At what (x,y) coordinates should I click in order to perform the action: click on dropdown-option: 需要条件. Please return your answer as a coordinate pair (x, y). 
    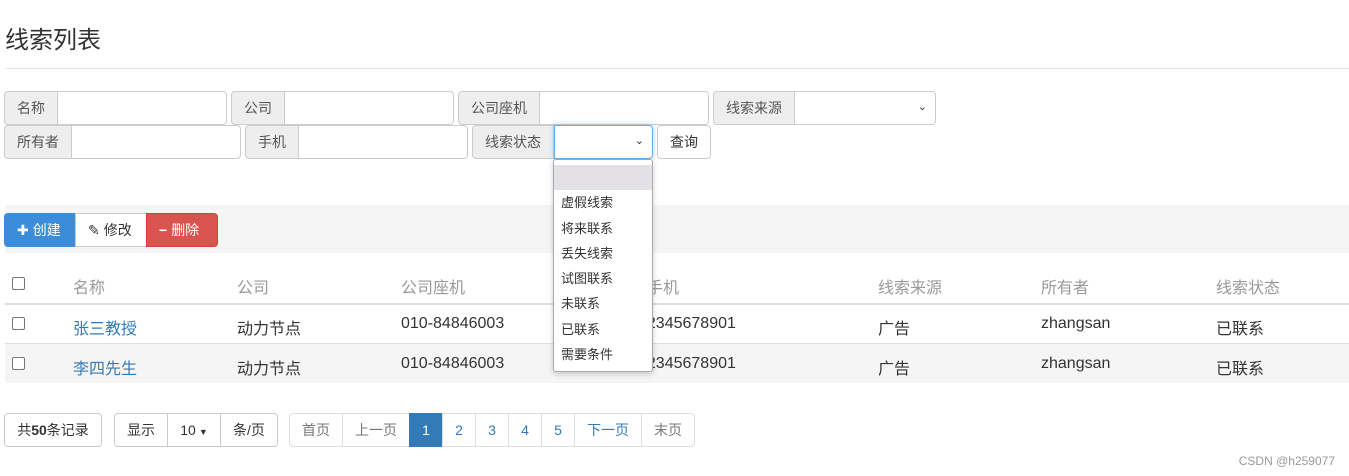
    Looking at the image, I should click on (603, 354).